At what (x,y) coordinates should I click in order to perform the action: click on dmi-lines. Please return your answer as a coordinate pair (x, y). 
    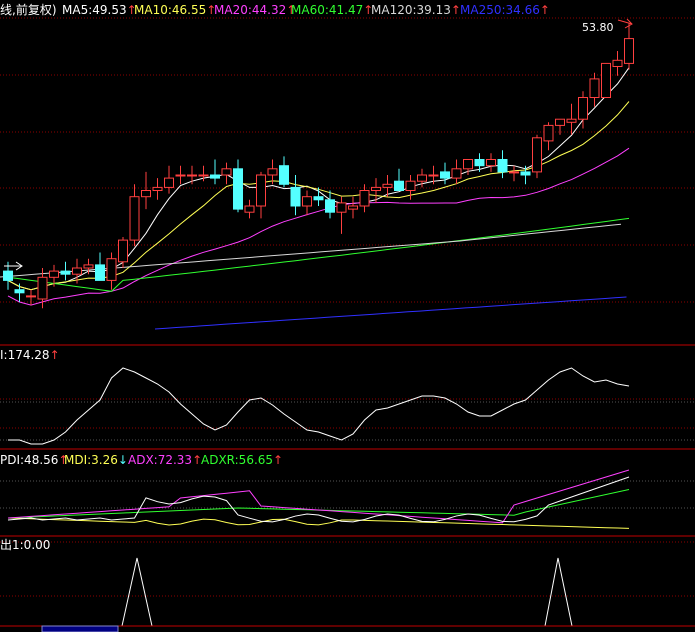
    Looking at the image, I should click on (318, 499).